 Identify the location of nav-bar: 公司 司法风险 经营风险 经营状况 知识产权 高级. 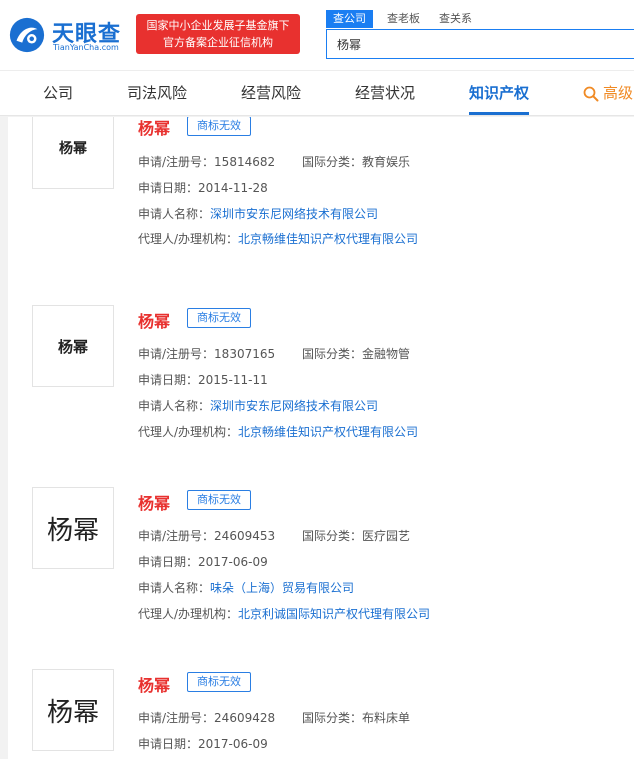
(317, 93).